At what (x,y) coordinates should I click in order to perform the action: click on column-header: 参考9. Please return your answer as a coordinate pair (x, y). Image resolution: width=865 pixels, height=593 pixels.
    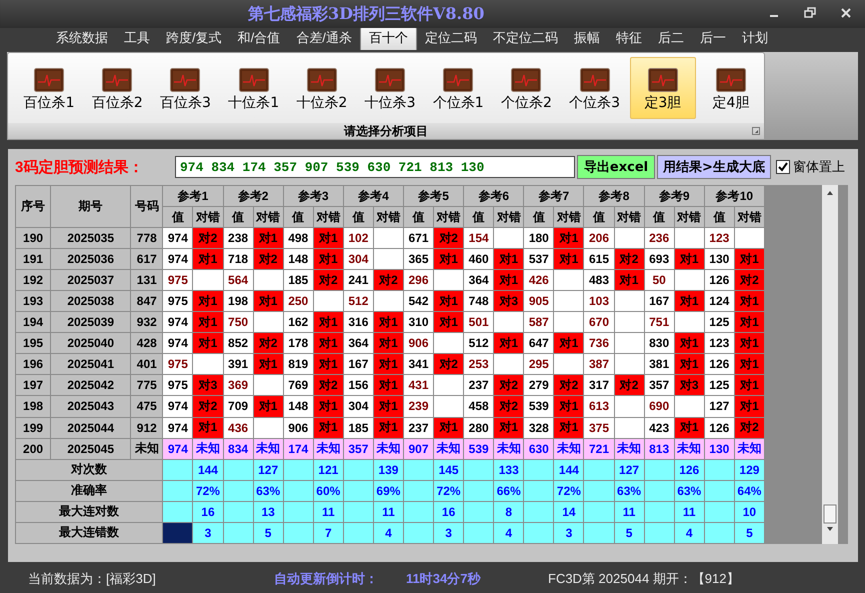
    Looking at the image, I should click on (674, 196).